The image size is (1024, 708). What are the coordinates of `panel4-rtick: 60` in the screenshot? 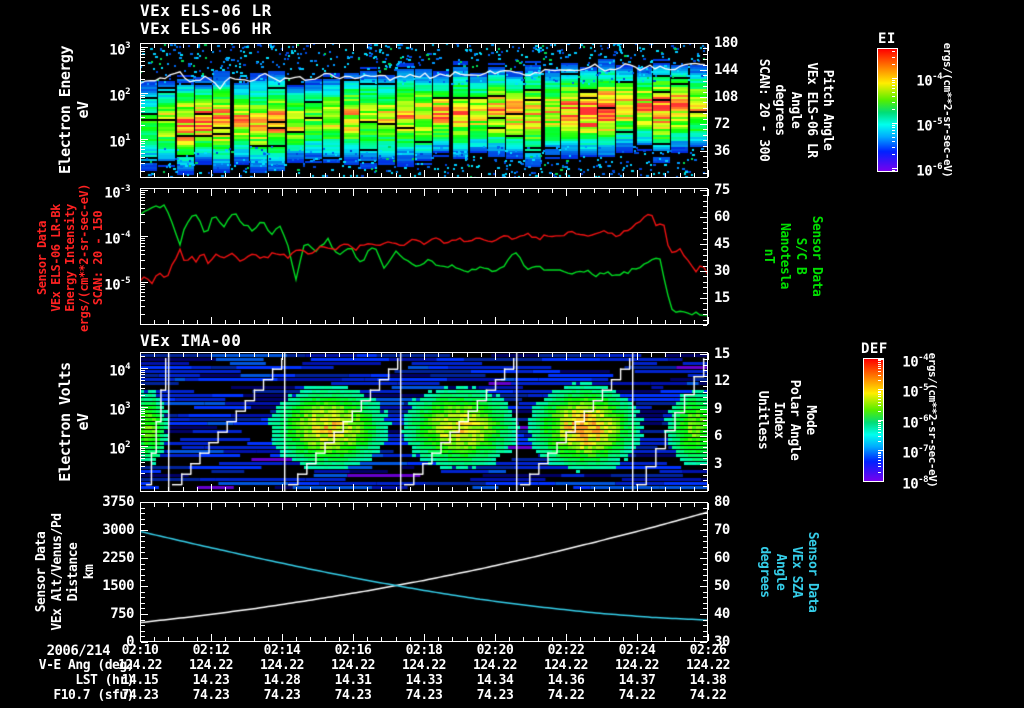 It's located at (722, 558).